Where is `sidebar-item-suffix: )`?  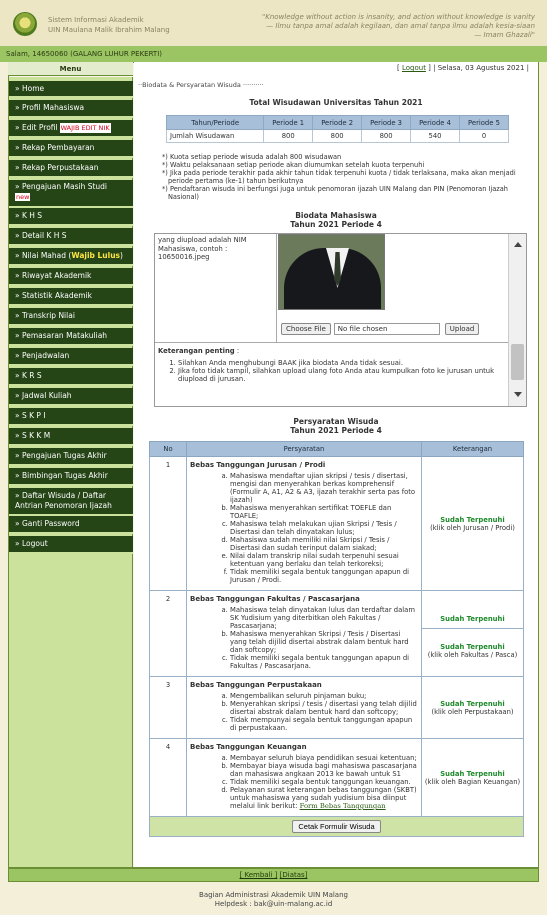 sidebar-item-suffix: ) is located at coordinates (121, 255).